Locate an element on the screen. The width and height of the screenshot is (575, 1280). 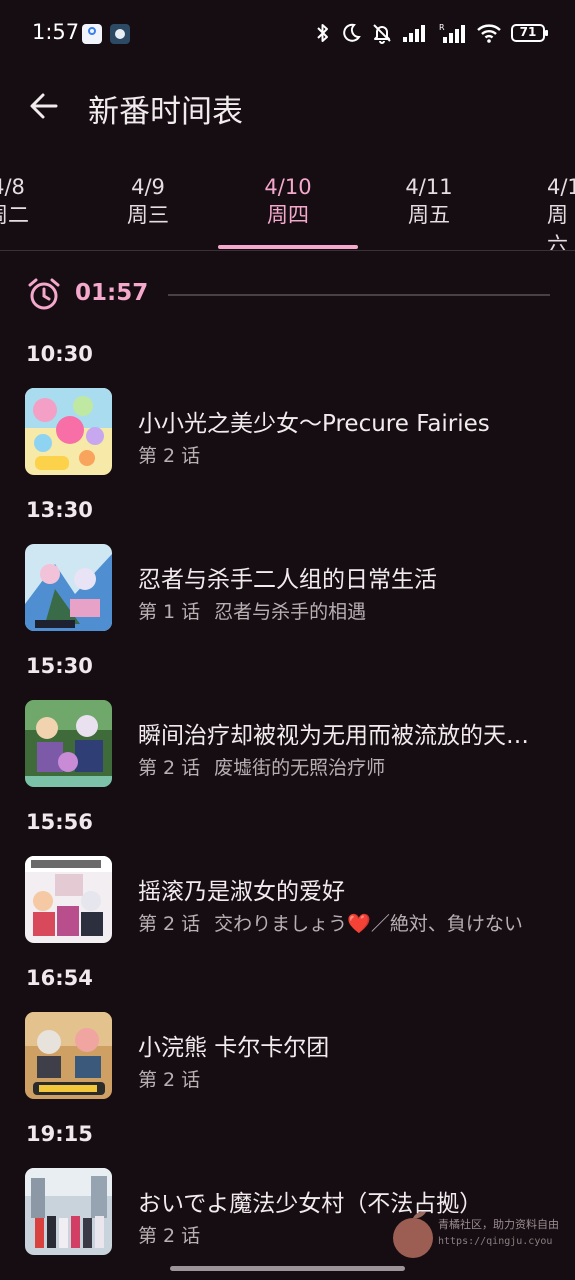
battery-level: 71 is located at coordinates (528, 32).